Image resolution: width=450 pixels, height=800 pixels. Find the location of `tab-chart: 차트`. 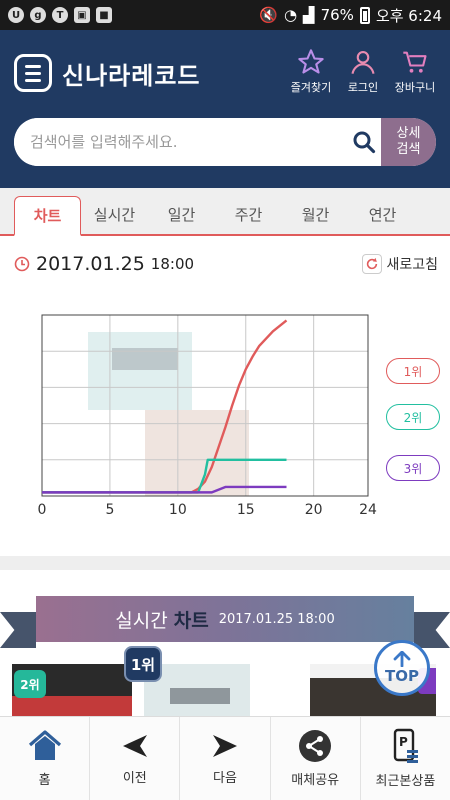

tab-chart: 차트 is located at coordinates (47, 216).